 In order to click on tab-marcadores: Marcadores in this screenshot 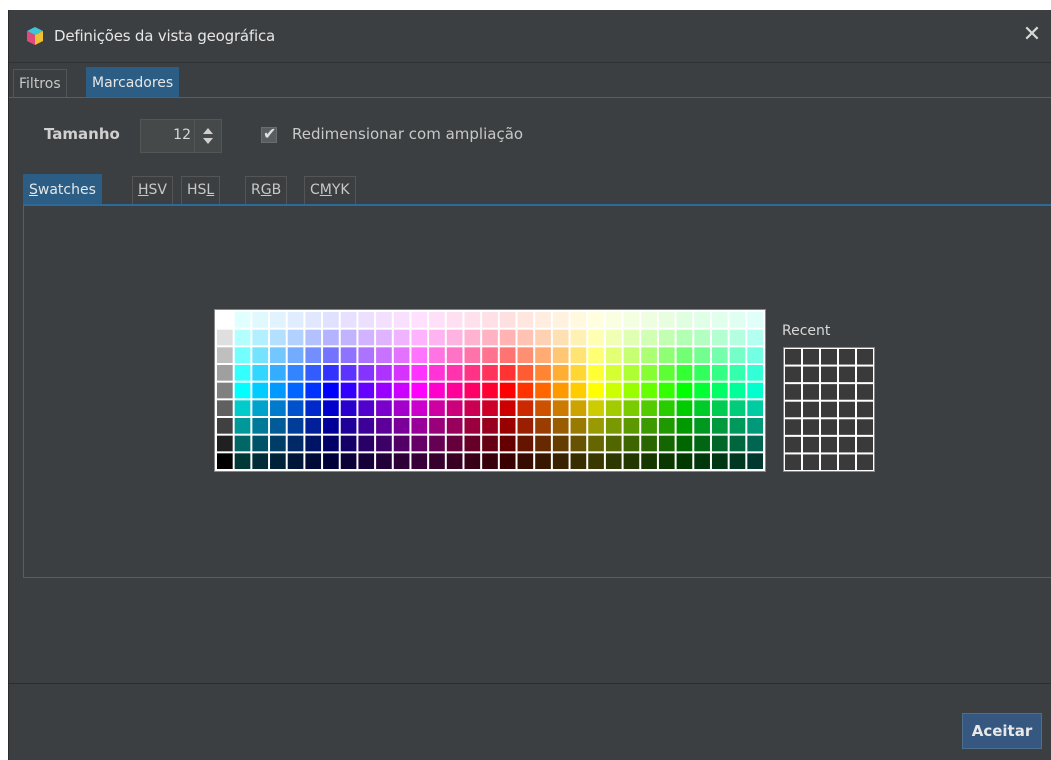, I will do `click(133, 82)`.